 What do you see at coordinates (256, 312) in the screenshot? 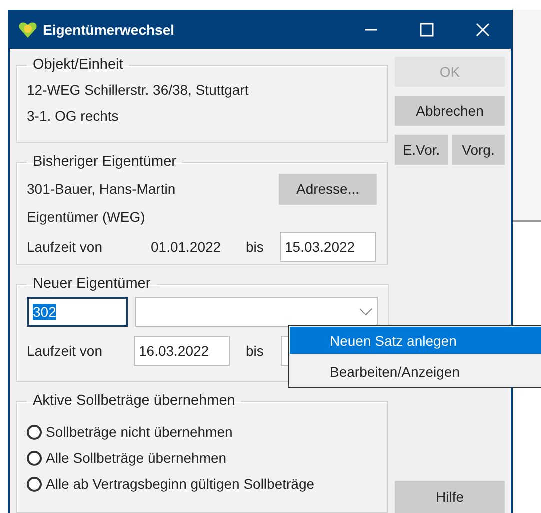
I see `owner-dropdown` at bounding box center [256, 312].